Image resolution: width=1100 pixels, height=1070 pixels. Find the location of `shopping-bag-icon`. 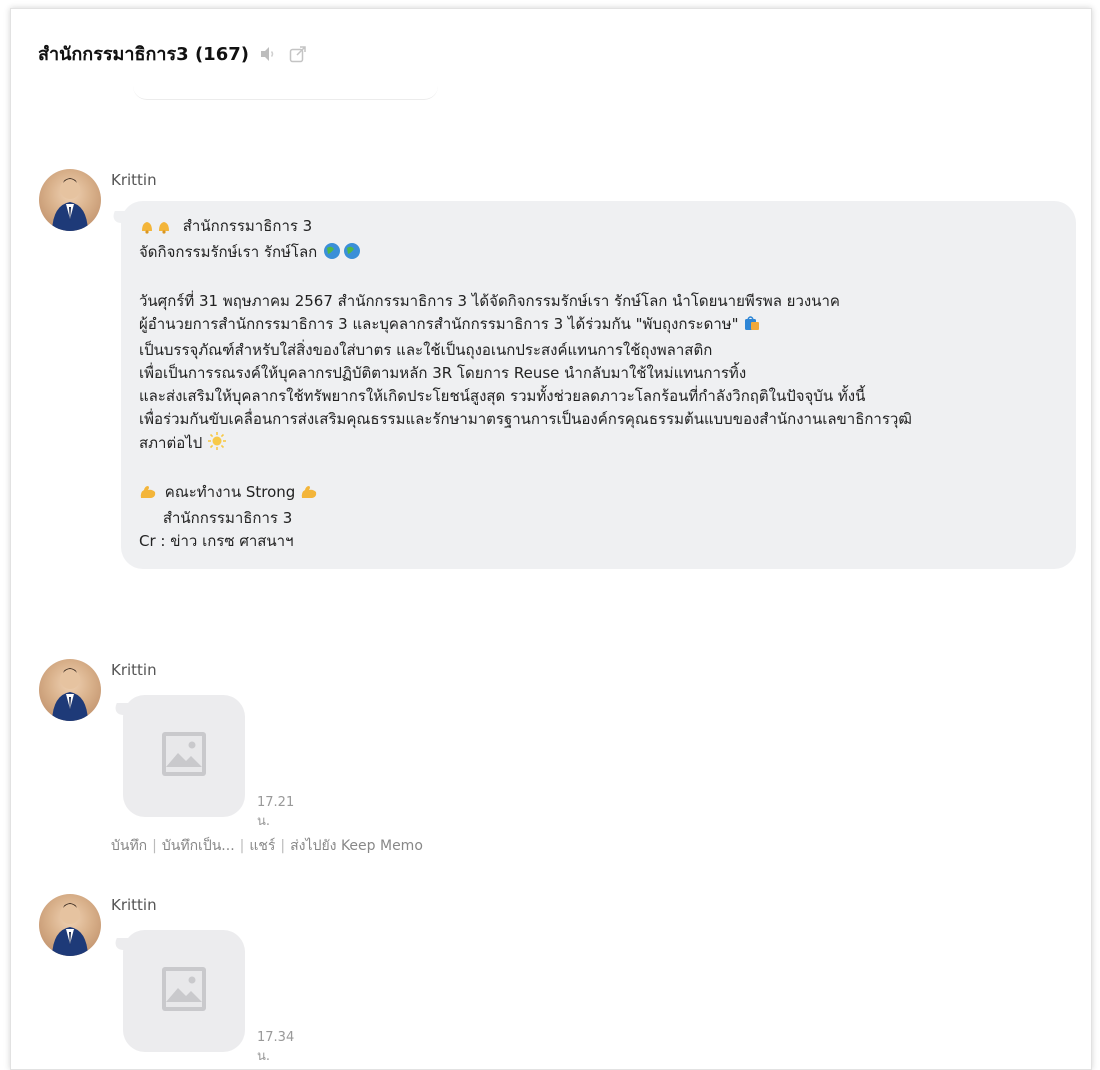

shopping-bag-icon is located at coordinates (752, 326).